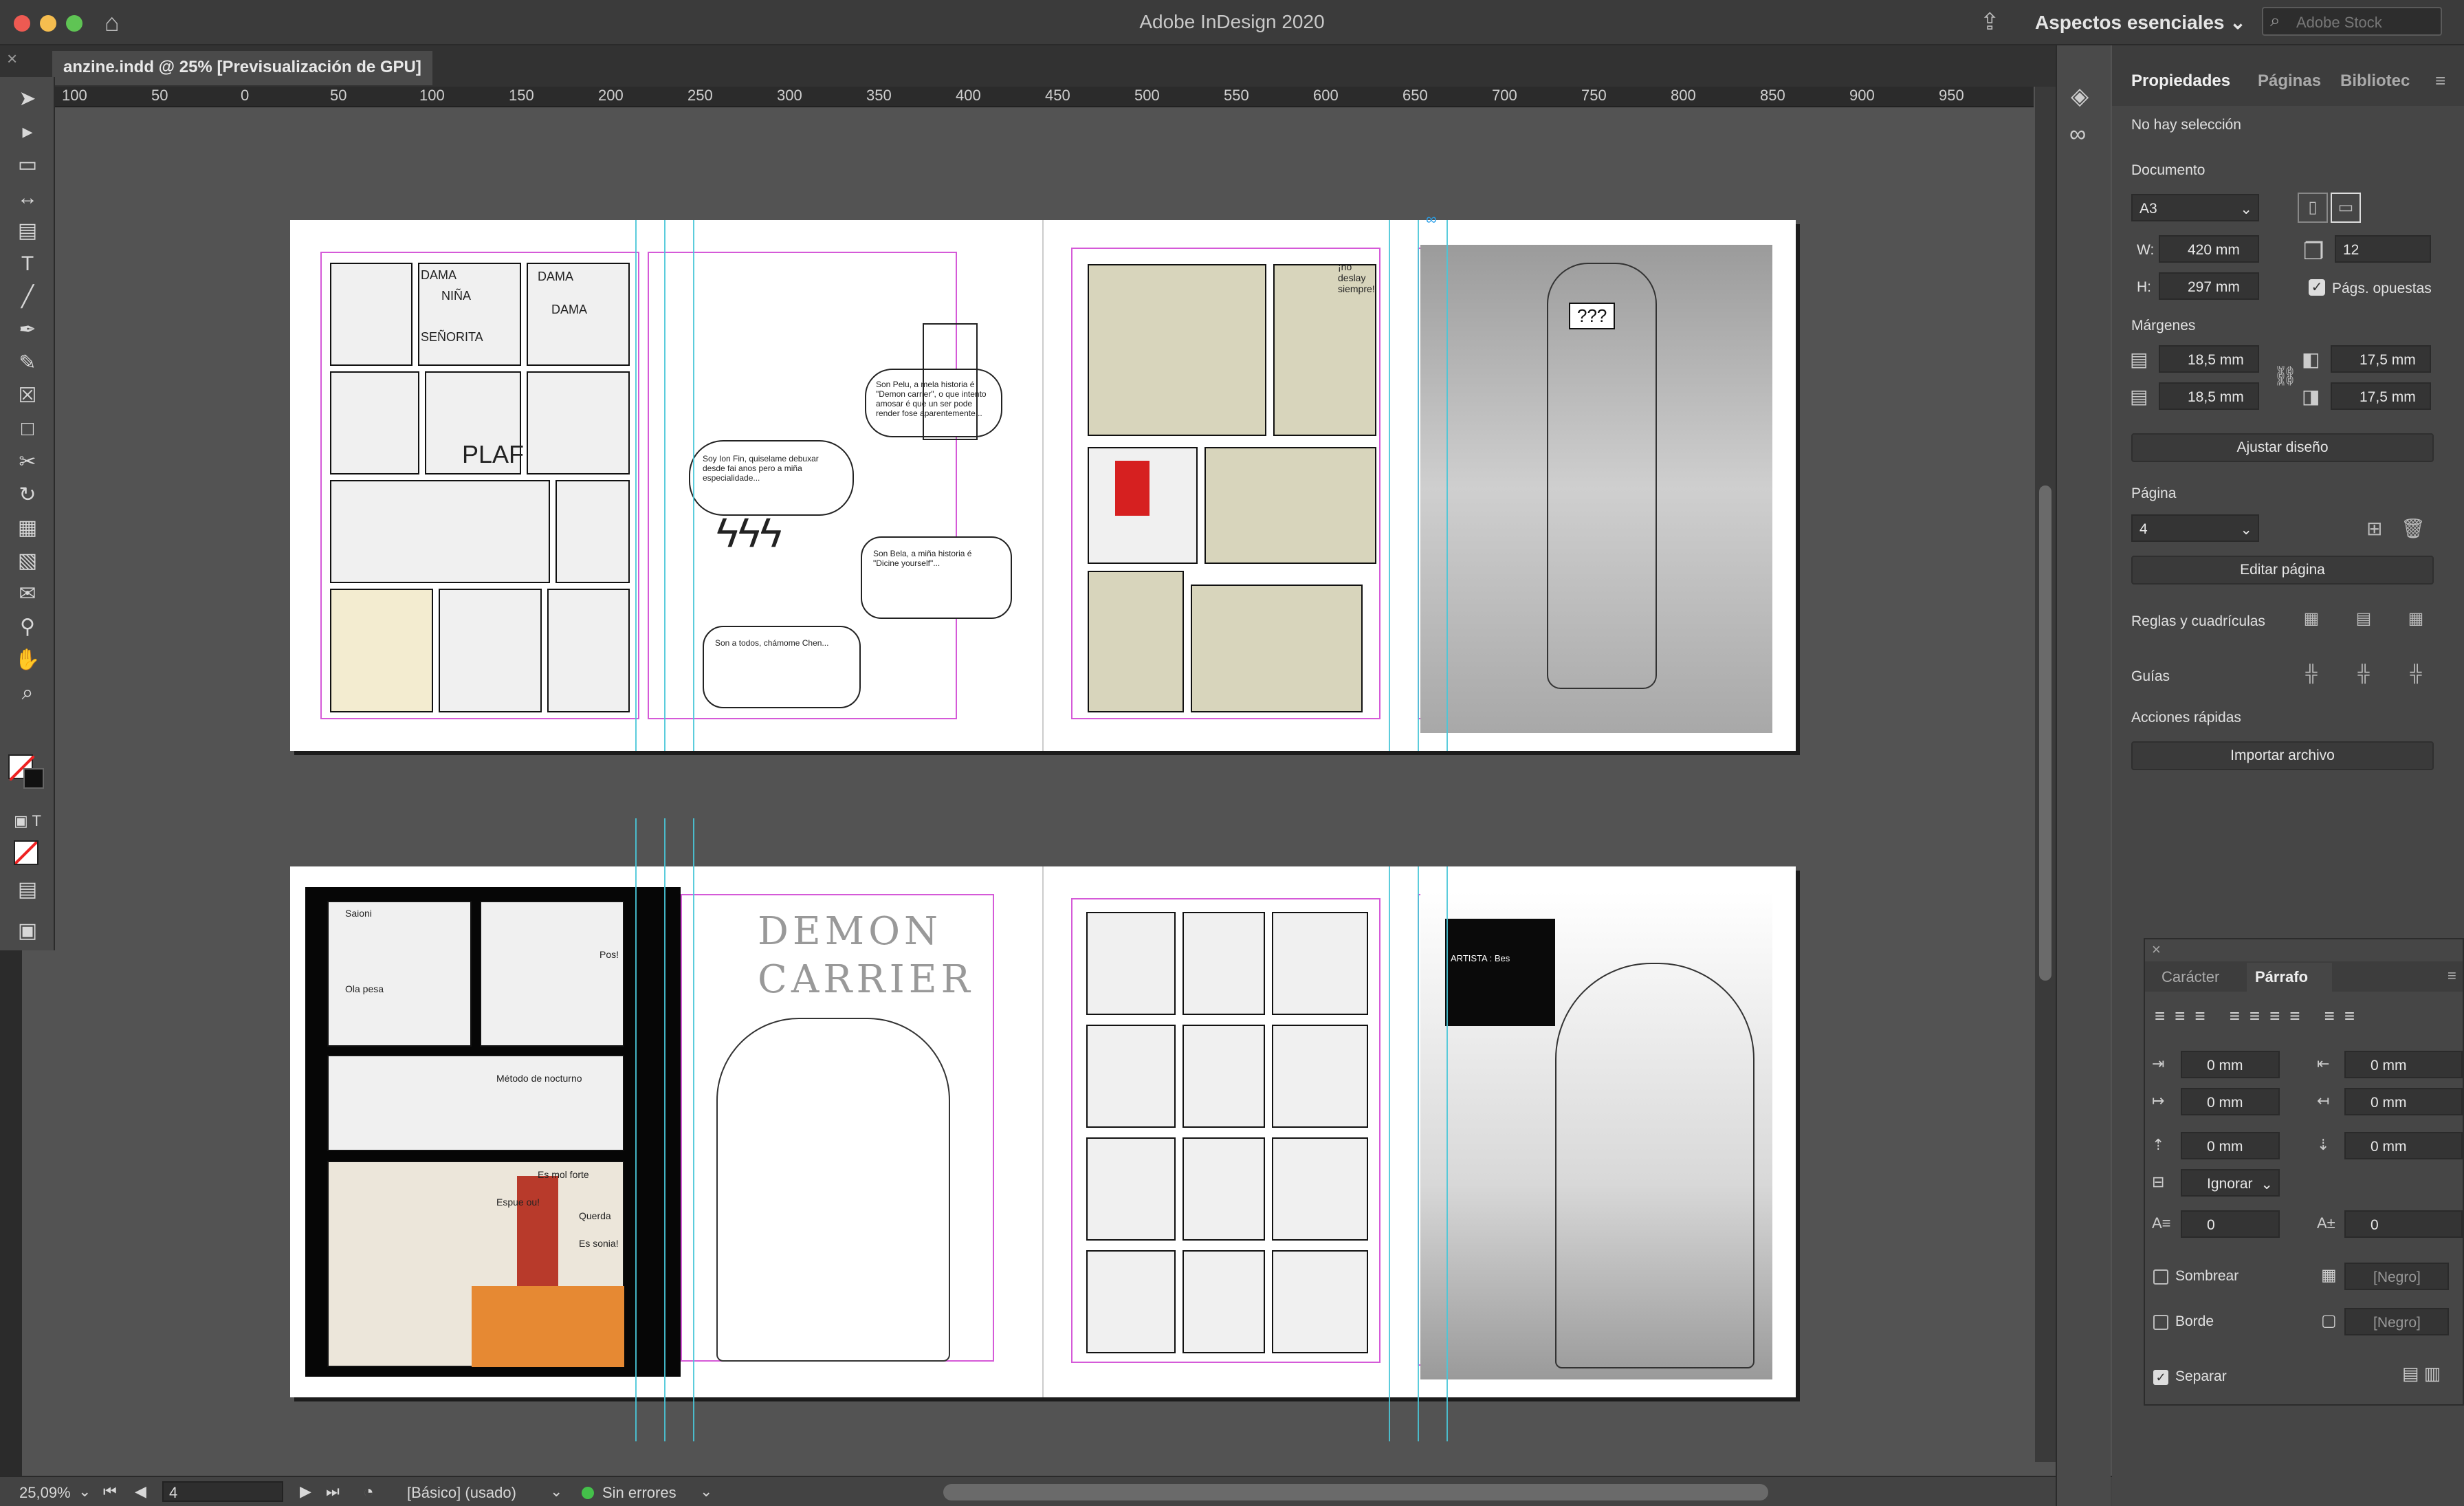  Describe the element at coordinates (2046, 733) in the screenshot. I see `scroll-thumb` at that location.